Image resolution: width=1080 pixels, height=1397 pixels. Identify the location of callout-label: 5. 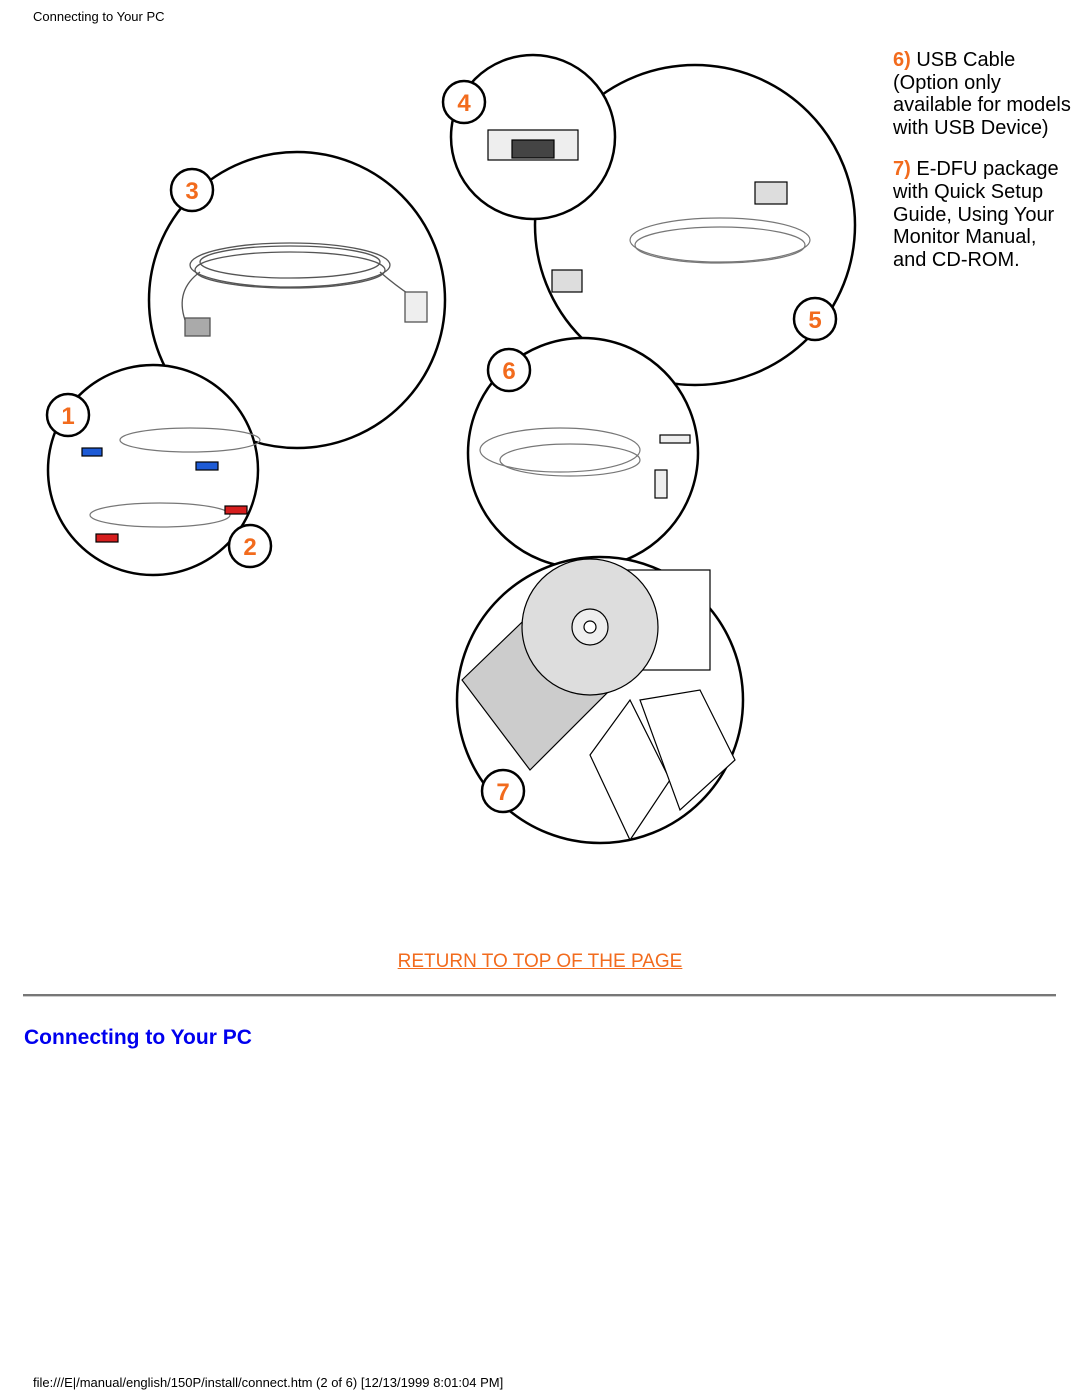
(814, 320).